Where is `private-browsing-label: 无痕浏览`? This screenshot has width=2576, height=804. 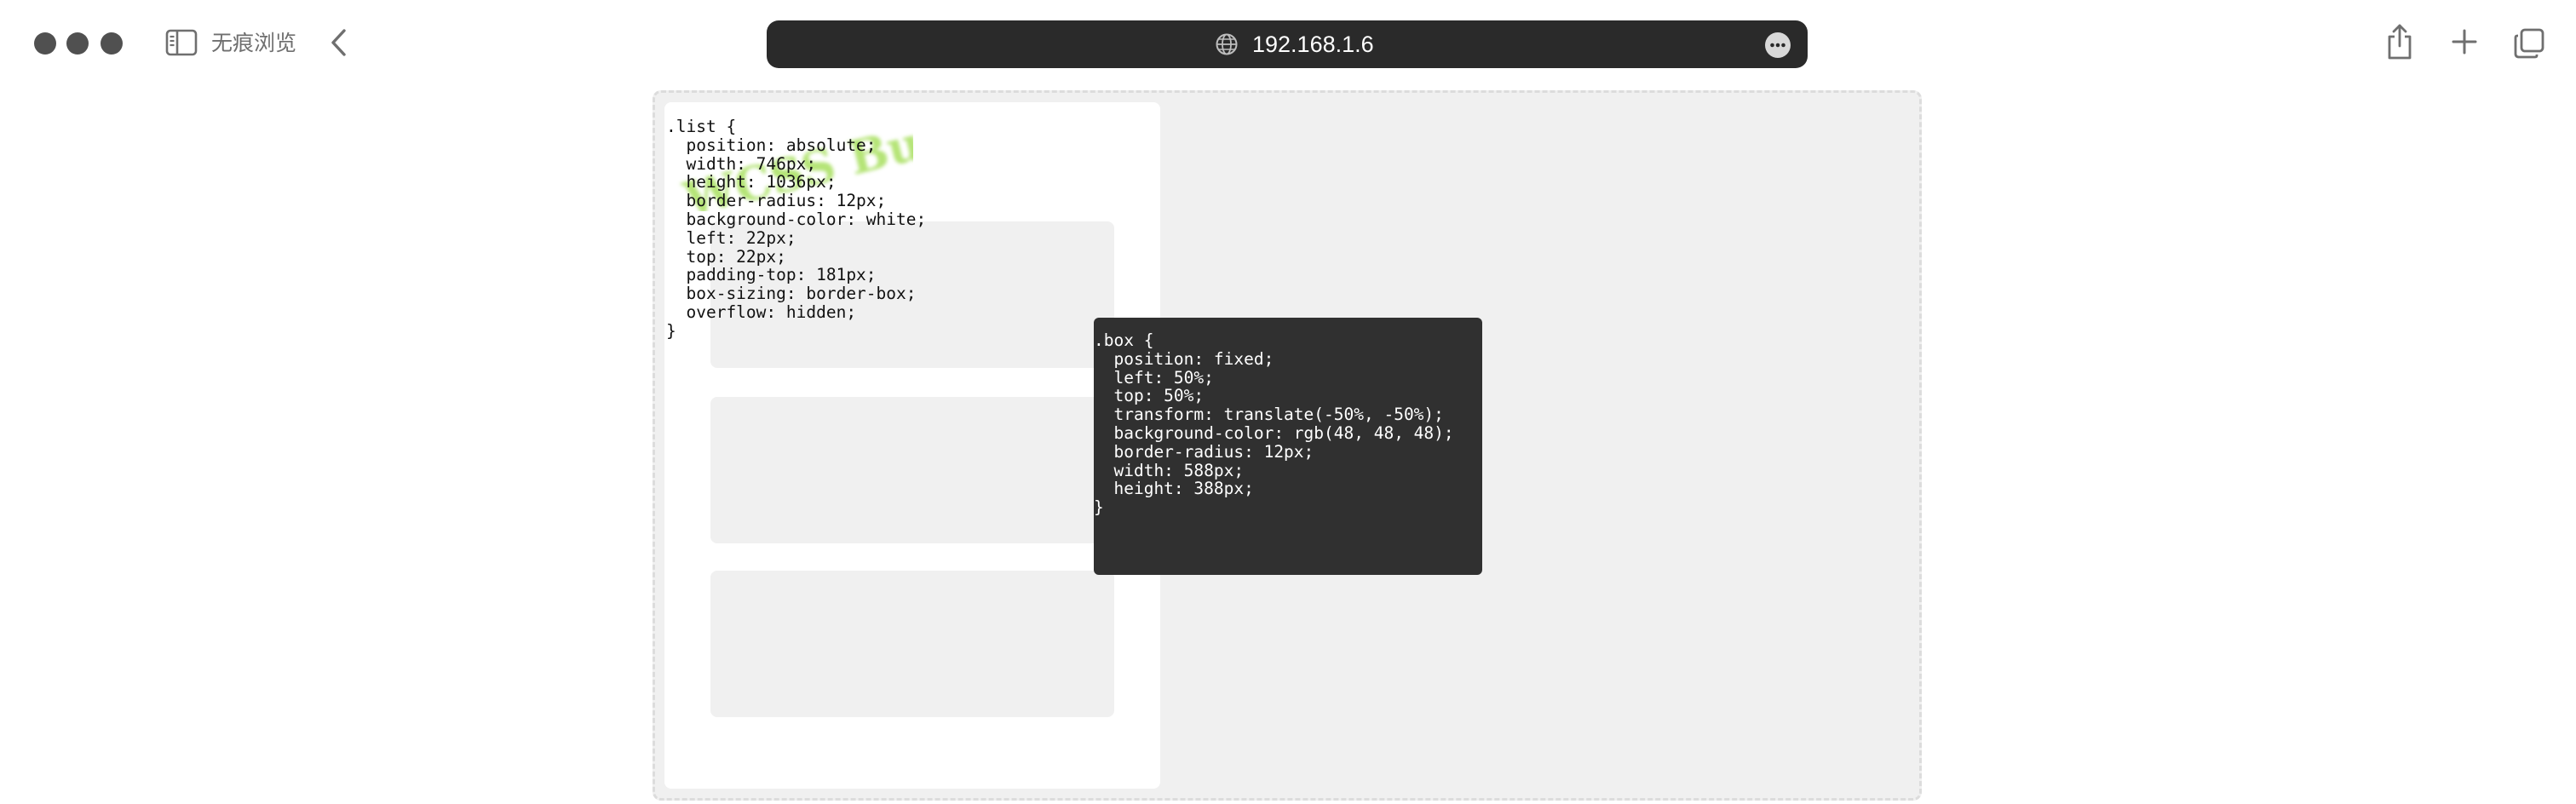 private-browsing-label: 无痕浏览 is located at coordinates (254, 43).